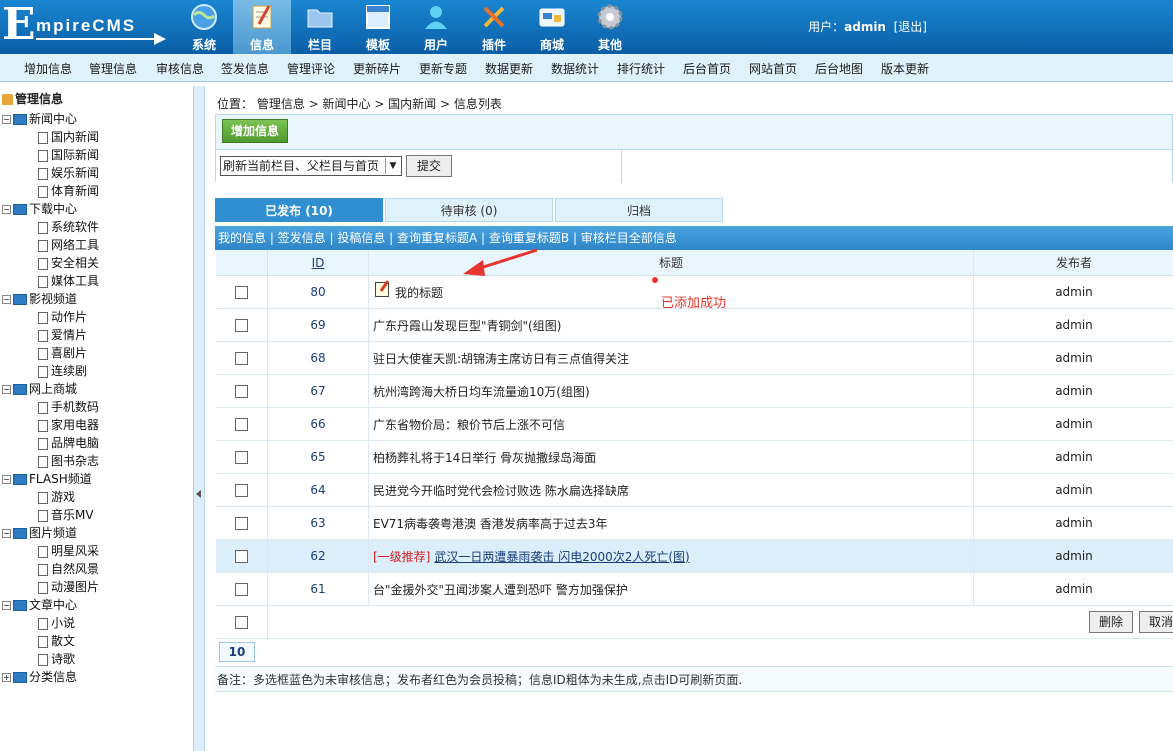 The width and height of the screenshot is (1173, 751). Describe the element at coordinates (318, 358) in the screenshot. I see `row-id: 68` at that location.